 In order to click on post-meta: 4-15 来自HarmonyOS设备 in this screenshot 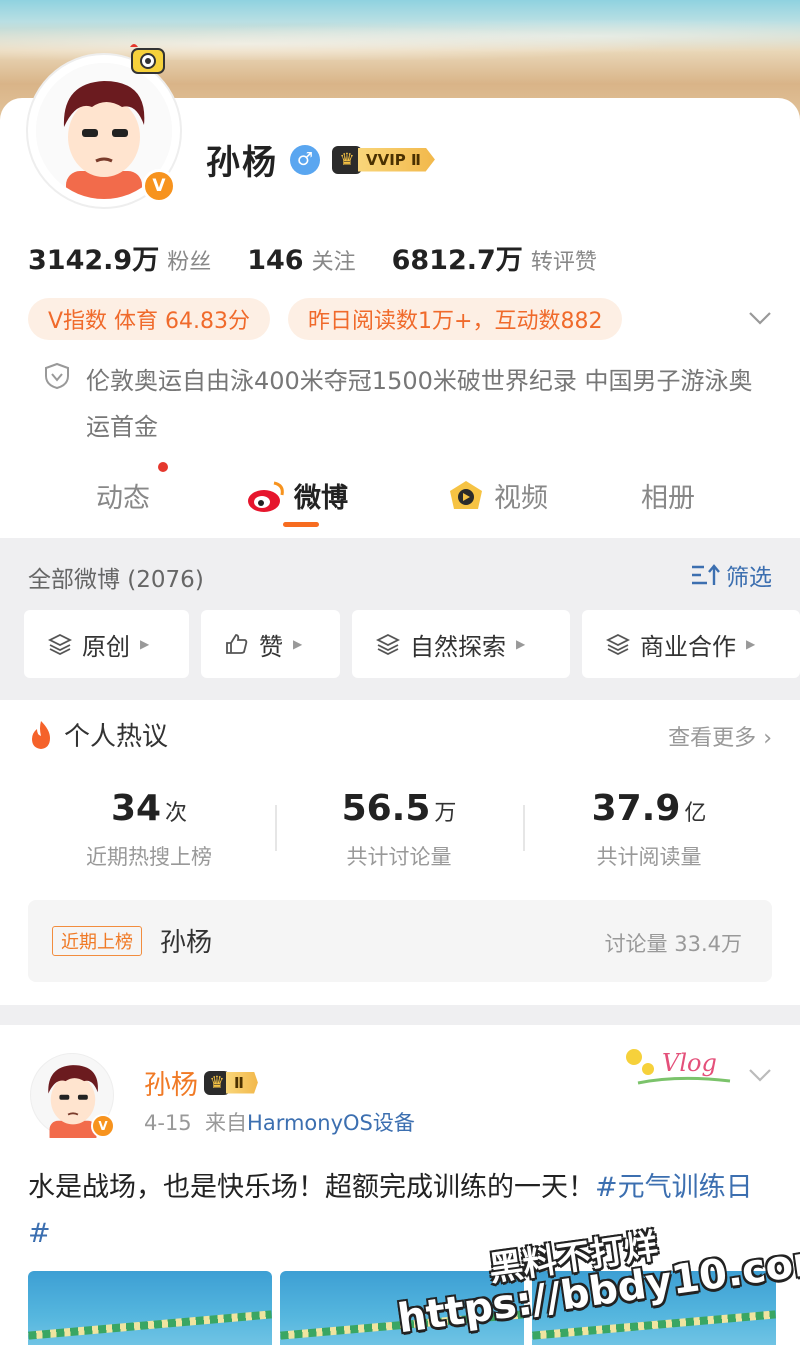, I will do `click(279, 1122)`.